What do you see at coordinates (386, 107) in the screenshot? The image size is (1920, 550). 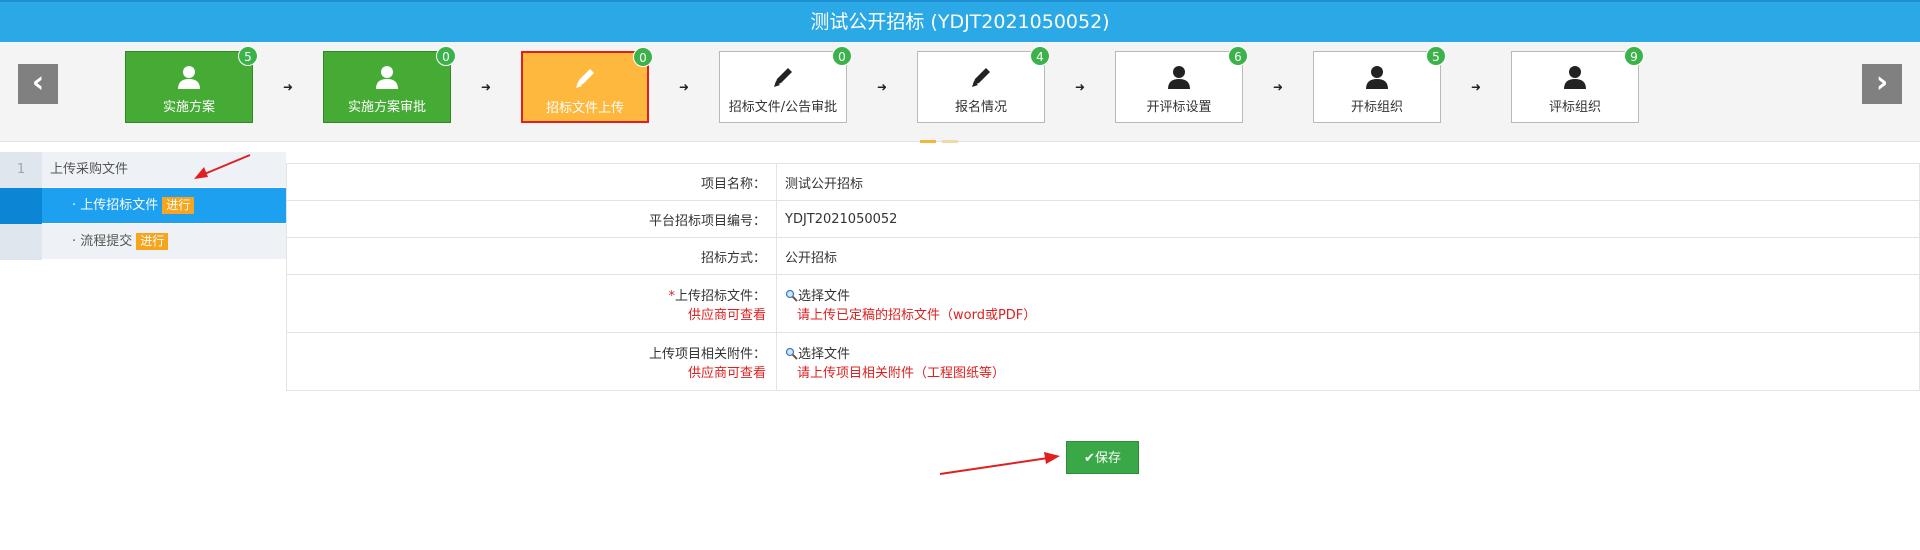 I see `step-label: 实施方案审批` at bounding box center [386, 107].